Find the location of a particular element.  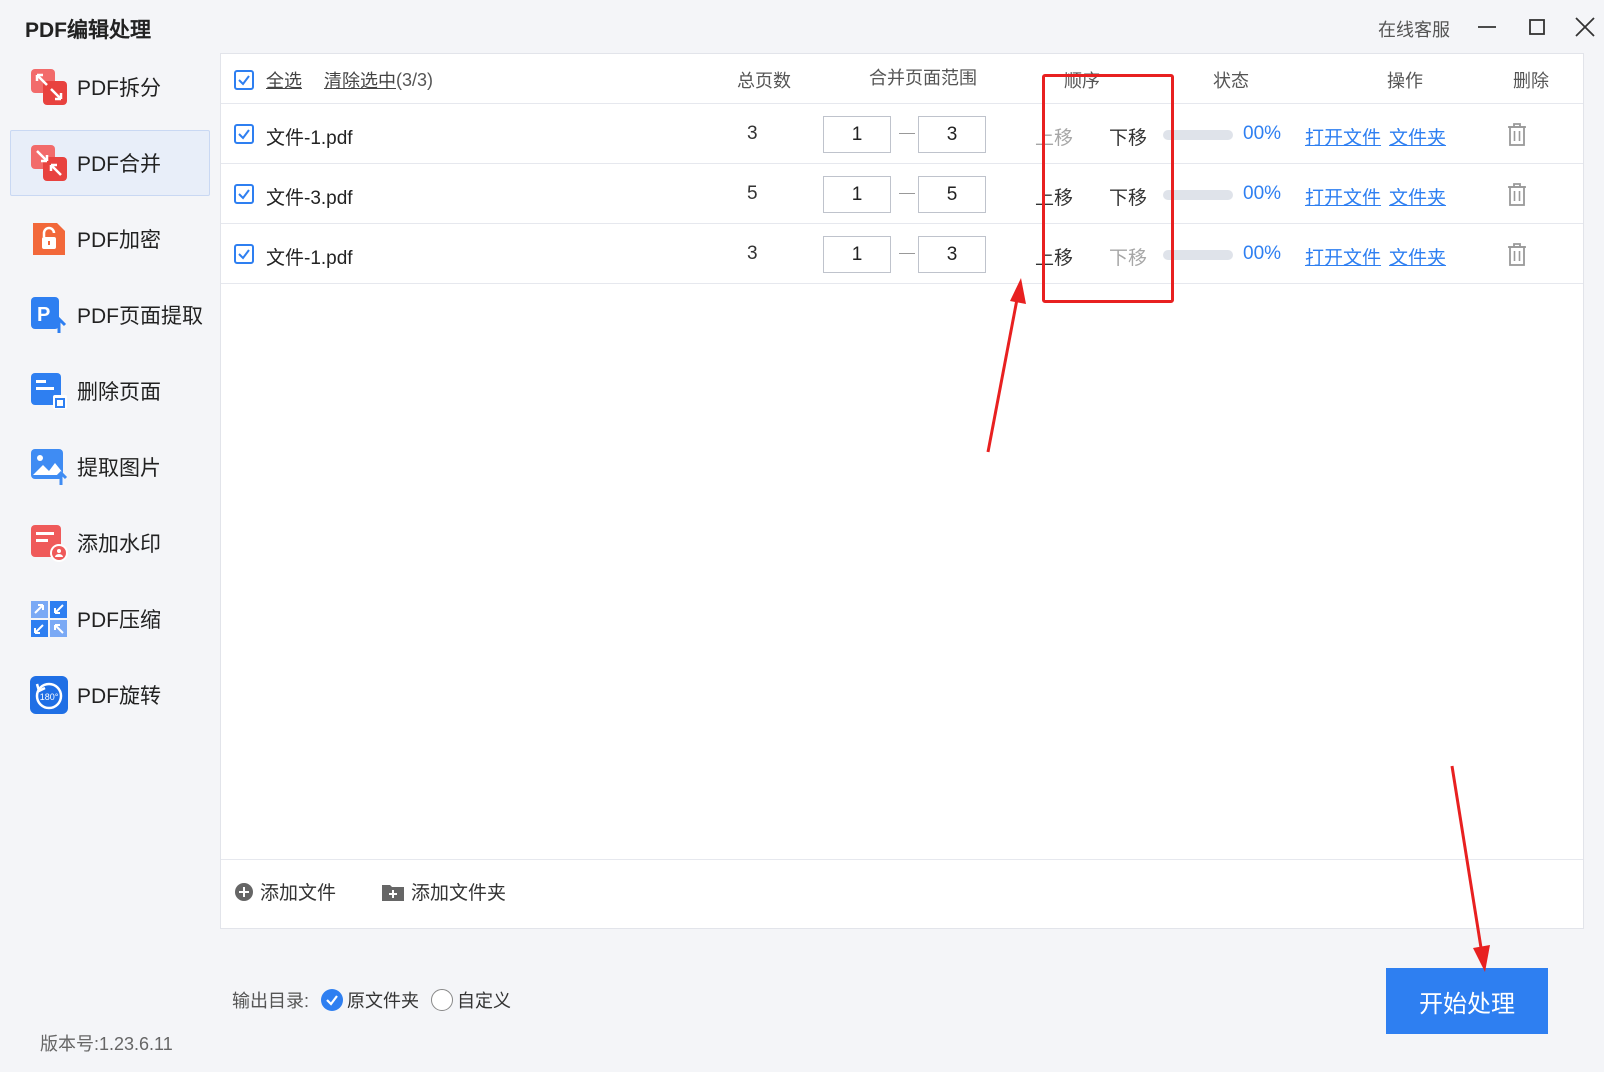

clear-selection-link: 清除选中 is located at coordinates (360, 80).